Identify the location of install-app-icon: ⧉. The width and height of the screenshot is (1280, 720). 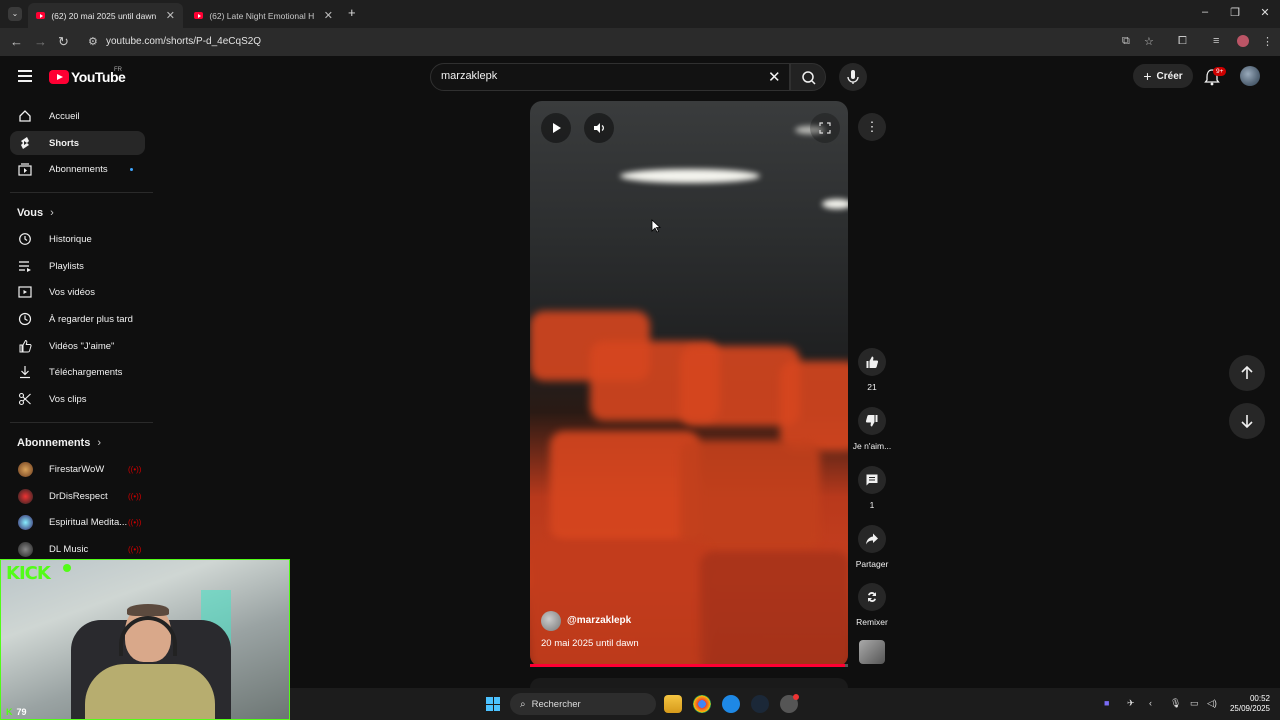
(1126, 41).